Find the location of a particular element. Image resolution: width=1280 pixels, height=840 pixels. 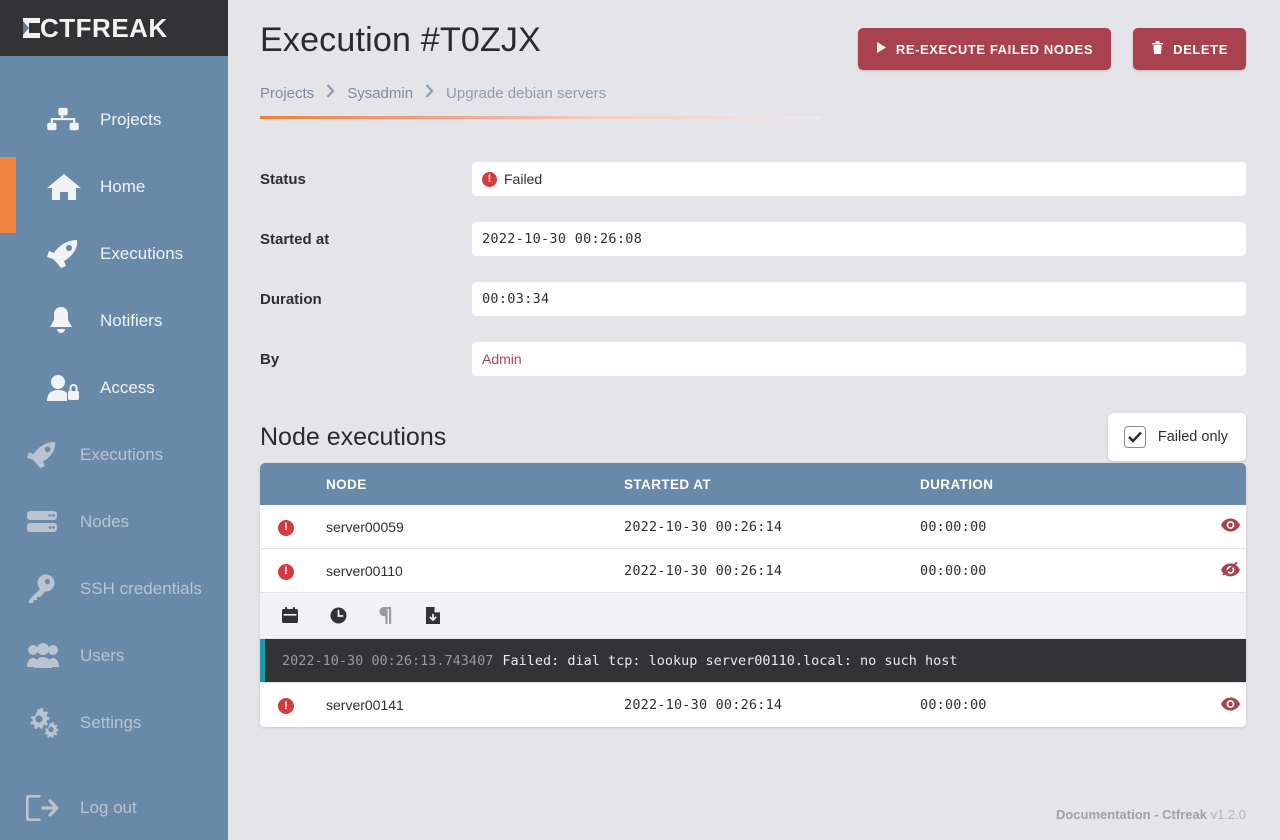

failed-only-checkbox is located at coordinates (1134, 437).